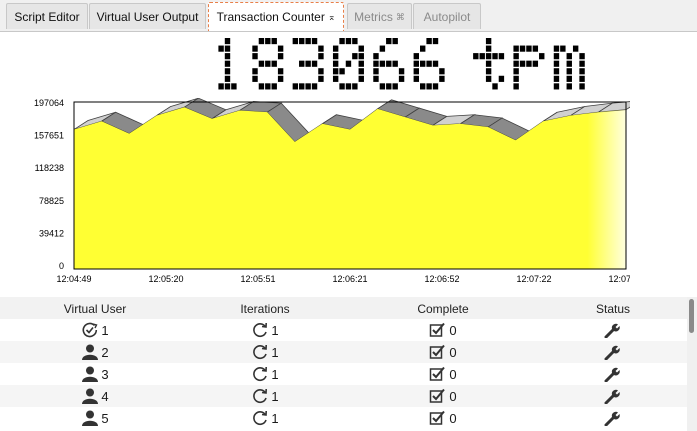 The width and height of the screenshot is (697, 431). Describe the element at coordinates (165, 279) in the screenshot. I see `x-tick-label: 12:05:20` at that location.